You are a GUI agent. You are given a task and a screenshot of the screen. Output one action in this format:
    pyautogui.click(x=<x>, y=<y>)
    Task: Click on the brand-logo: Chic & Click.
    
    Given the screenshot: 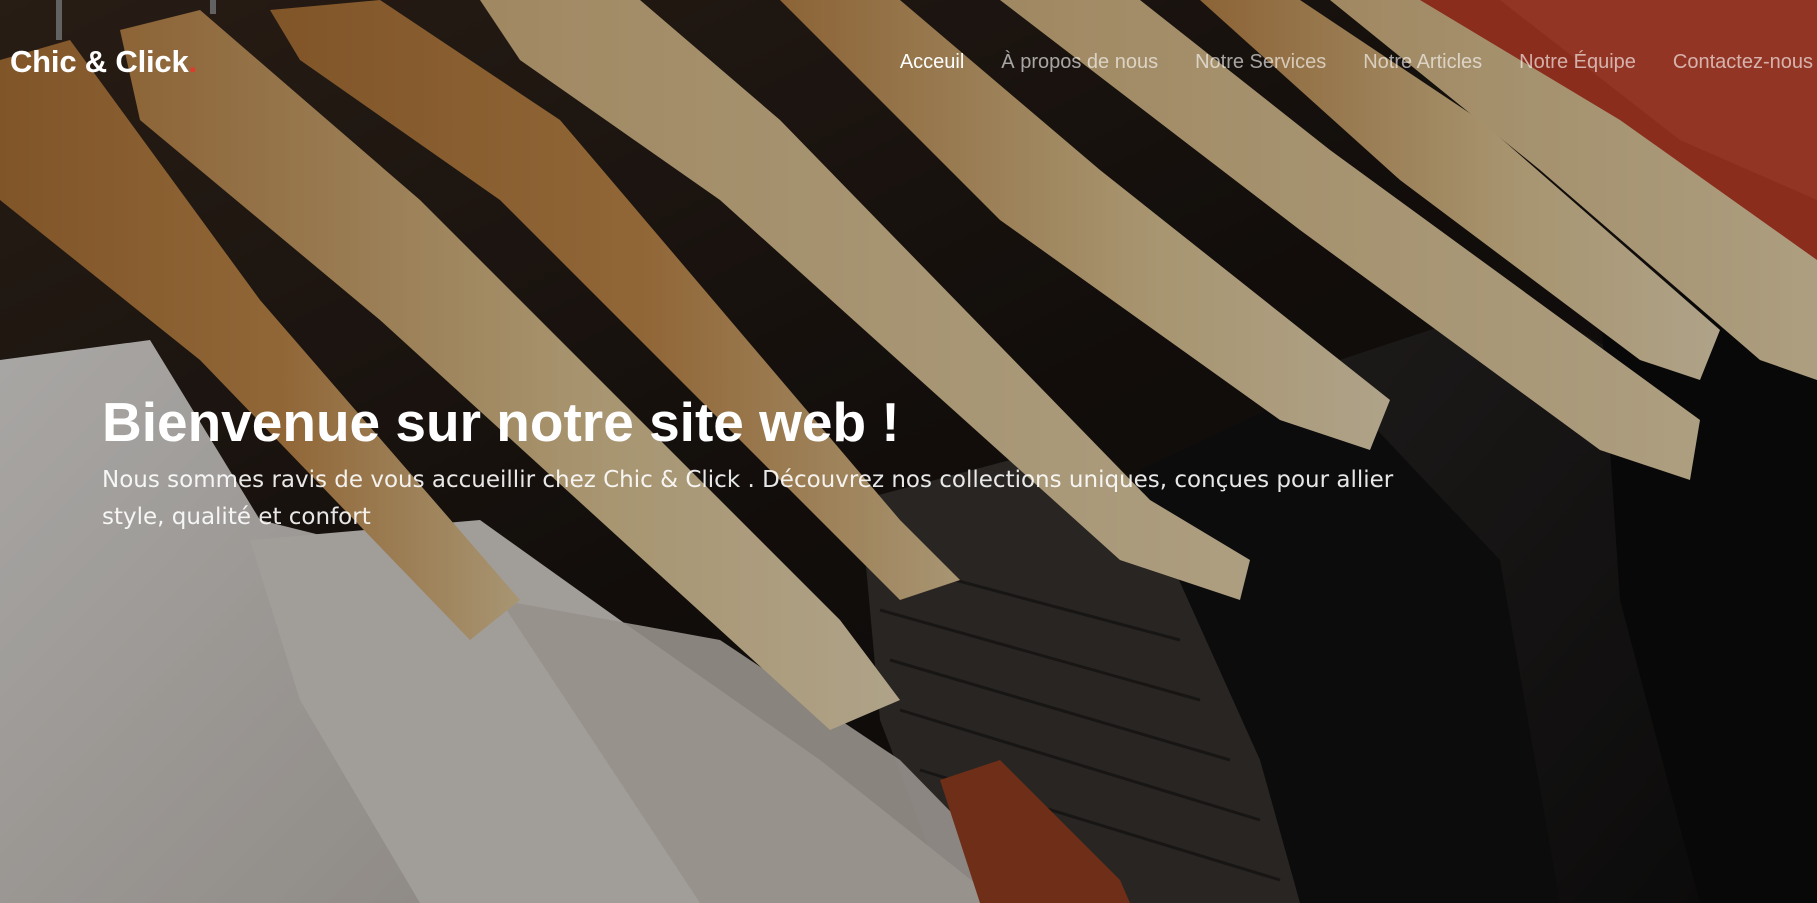 What is the action you would take?
    pyautogui.click(x=103, y=62)
    